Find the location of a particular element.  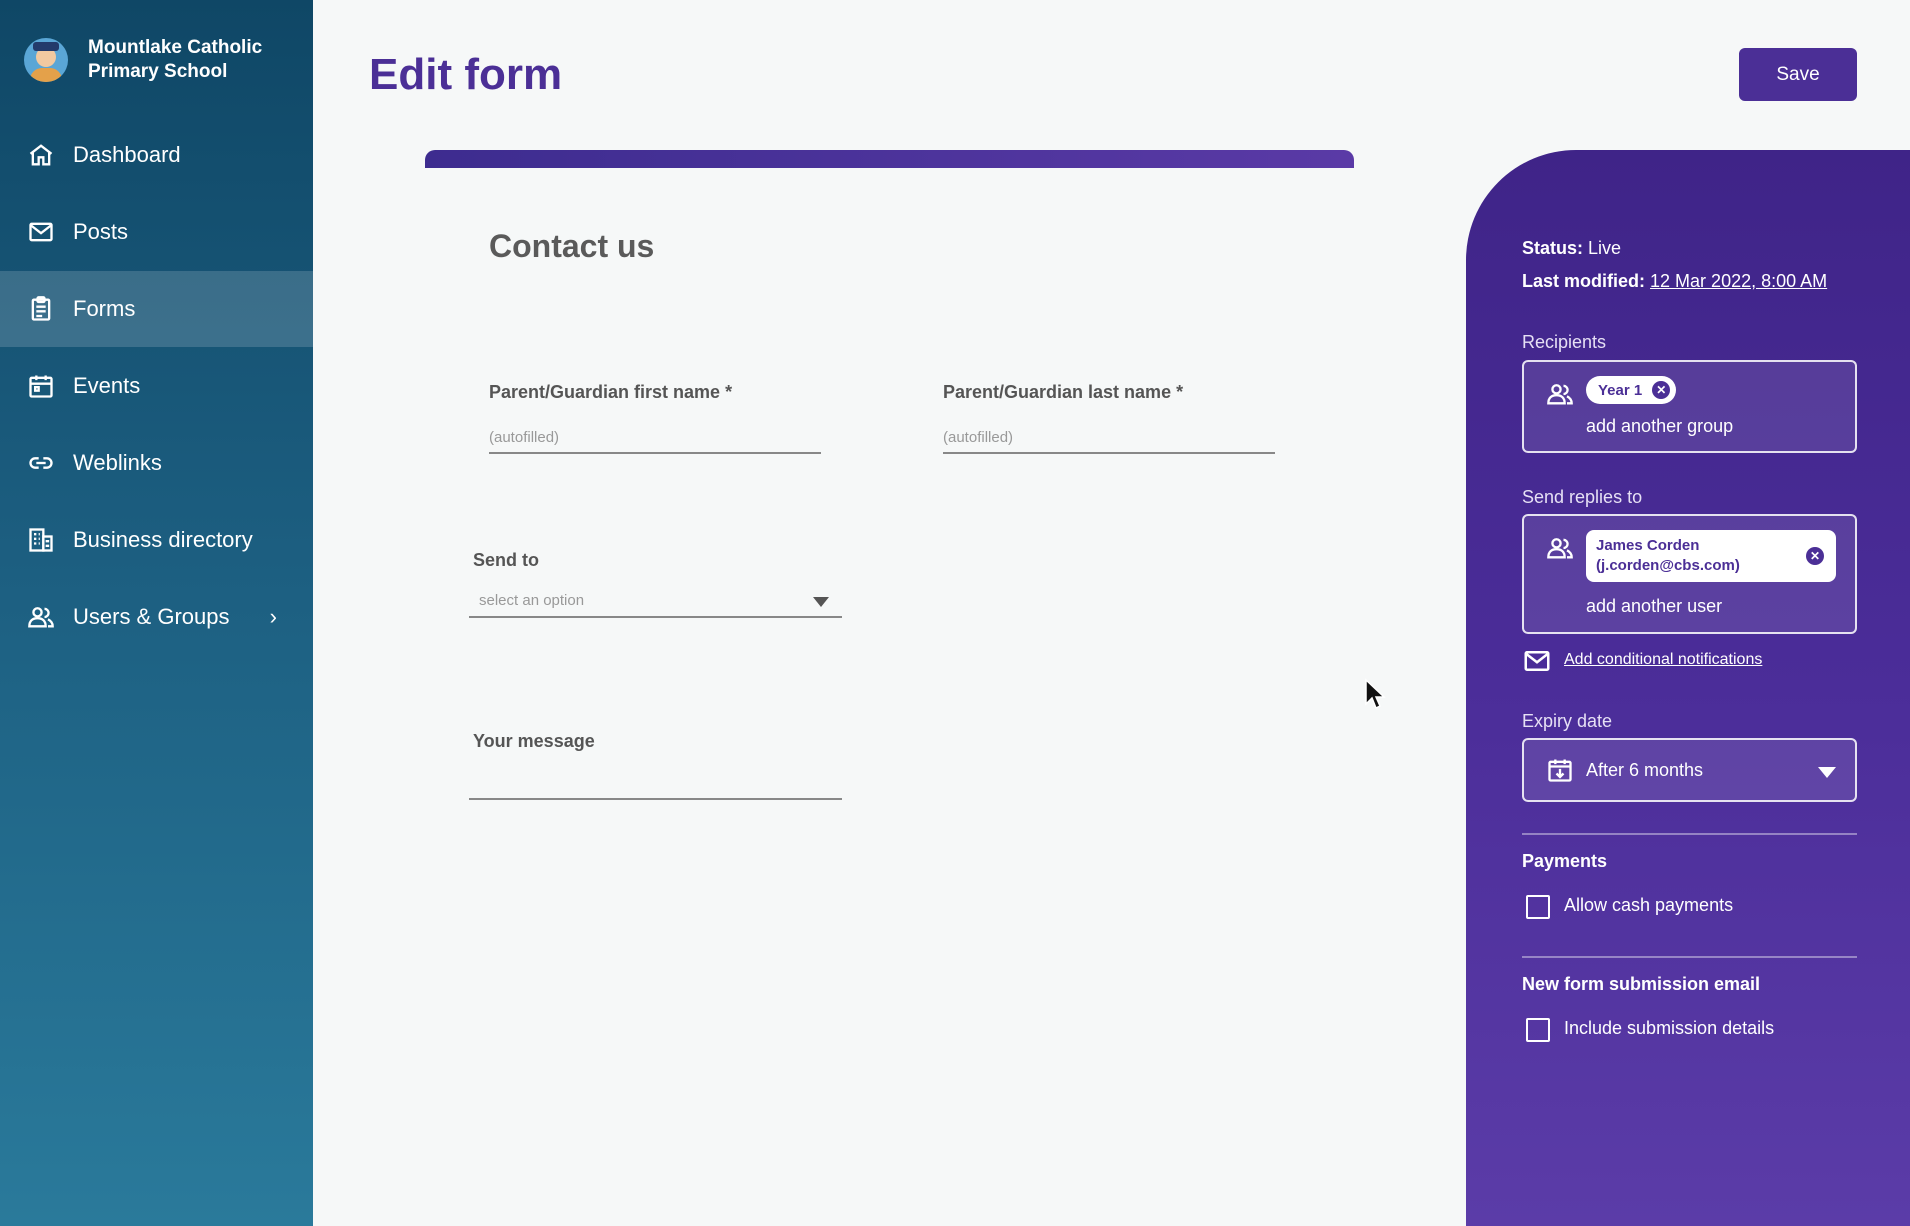

modified-row: Last modified: 12 Mar 2022, 8:00 AM is located at coordinates (1674, 281).